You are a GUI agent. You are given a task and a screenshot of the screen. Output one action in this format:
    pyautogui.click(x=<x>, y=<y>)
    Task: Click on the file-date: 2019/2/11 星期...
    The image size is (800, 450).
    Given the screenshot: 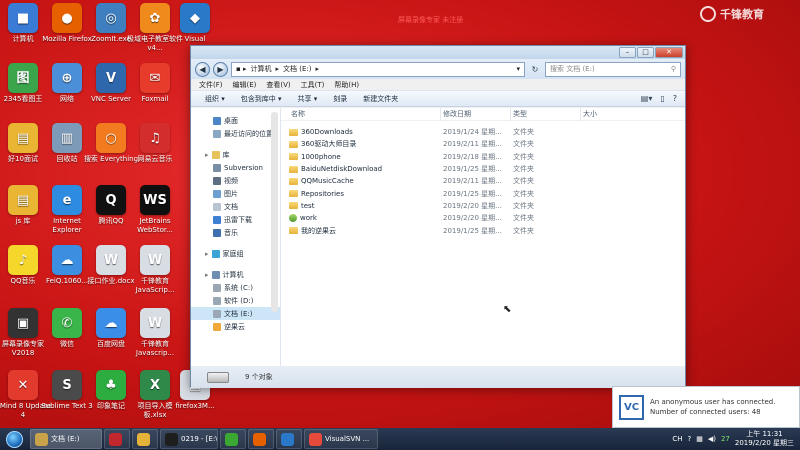 What is the action you would take?
    pyautogui.click(x=472, y=144)
    